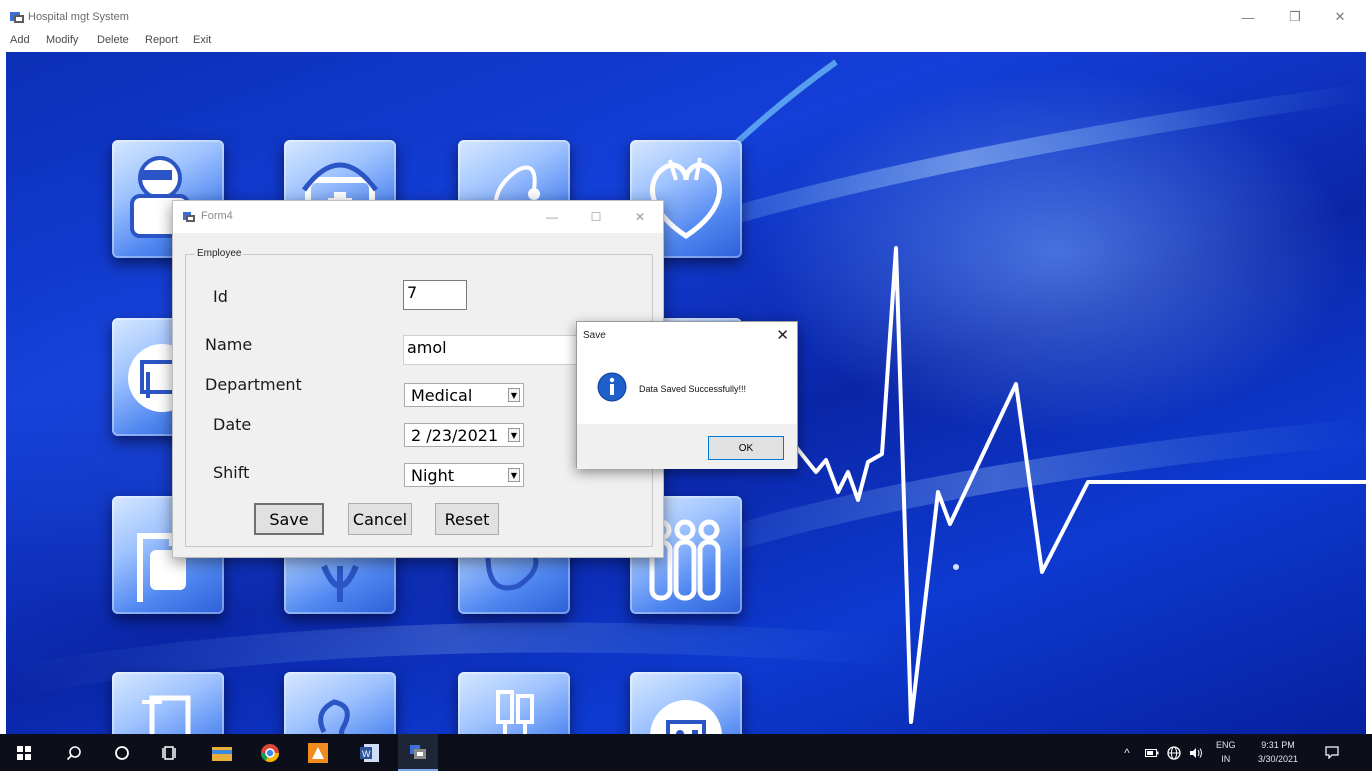 This screenshot has height=771, width=1372. What do you see at coordinates (1152, 752) in the screenshot?
I see `battery-icon` at bounding box center [1152, 752].